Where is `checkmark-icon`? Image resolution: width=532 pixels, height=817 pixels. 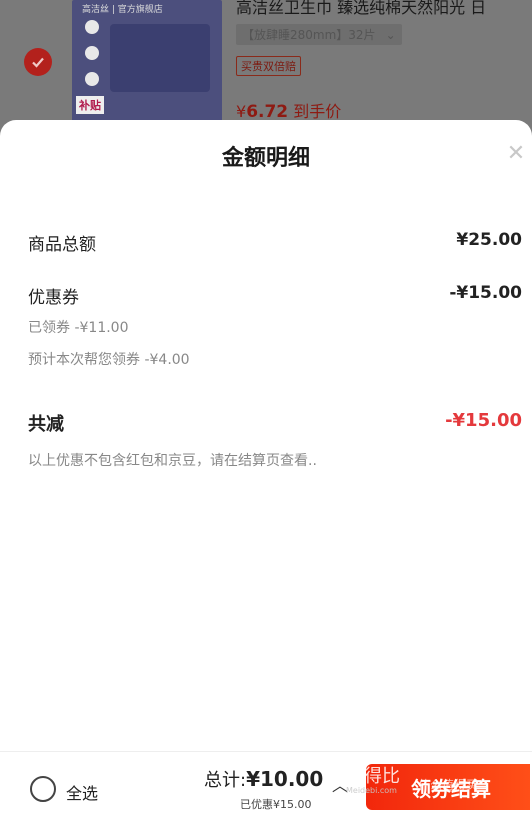 checkmark-icon is located at coordinates (38, 62).